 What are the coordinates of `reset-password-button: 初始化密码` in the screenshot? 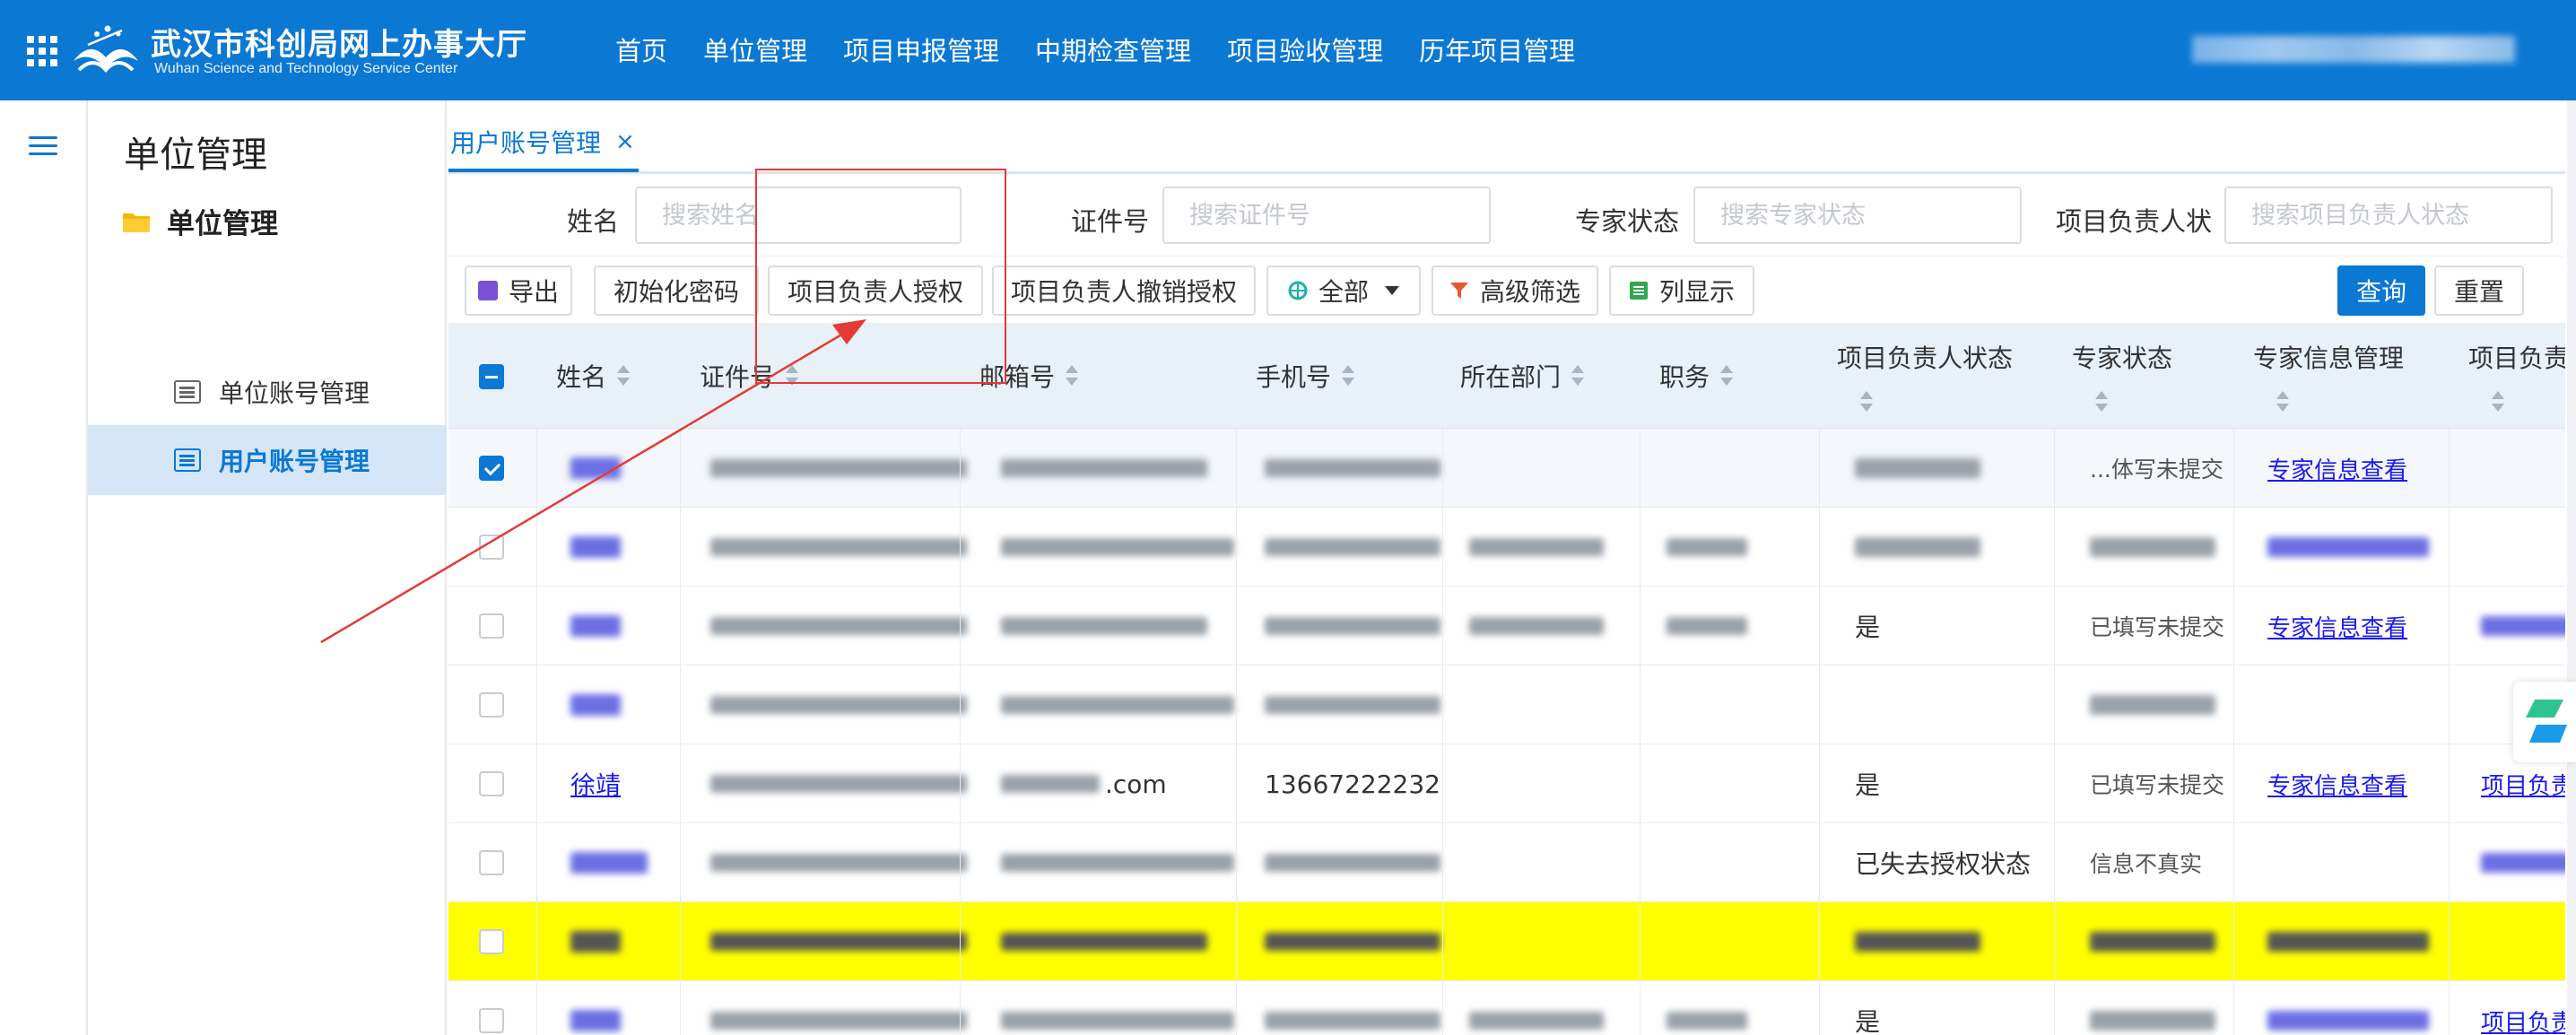 It's located at (676, 290).